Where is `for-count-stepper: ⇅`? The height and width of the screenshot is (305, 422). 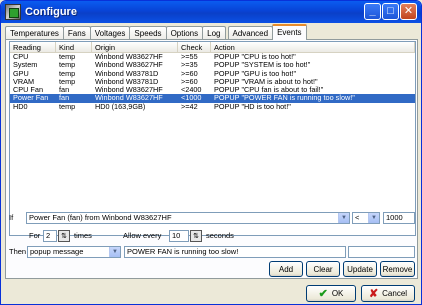 for-count-stepper: ⇅ is located at coordinates (64, 236).